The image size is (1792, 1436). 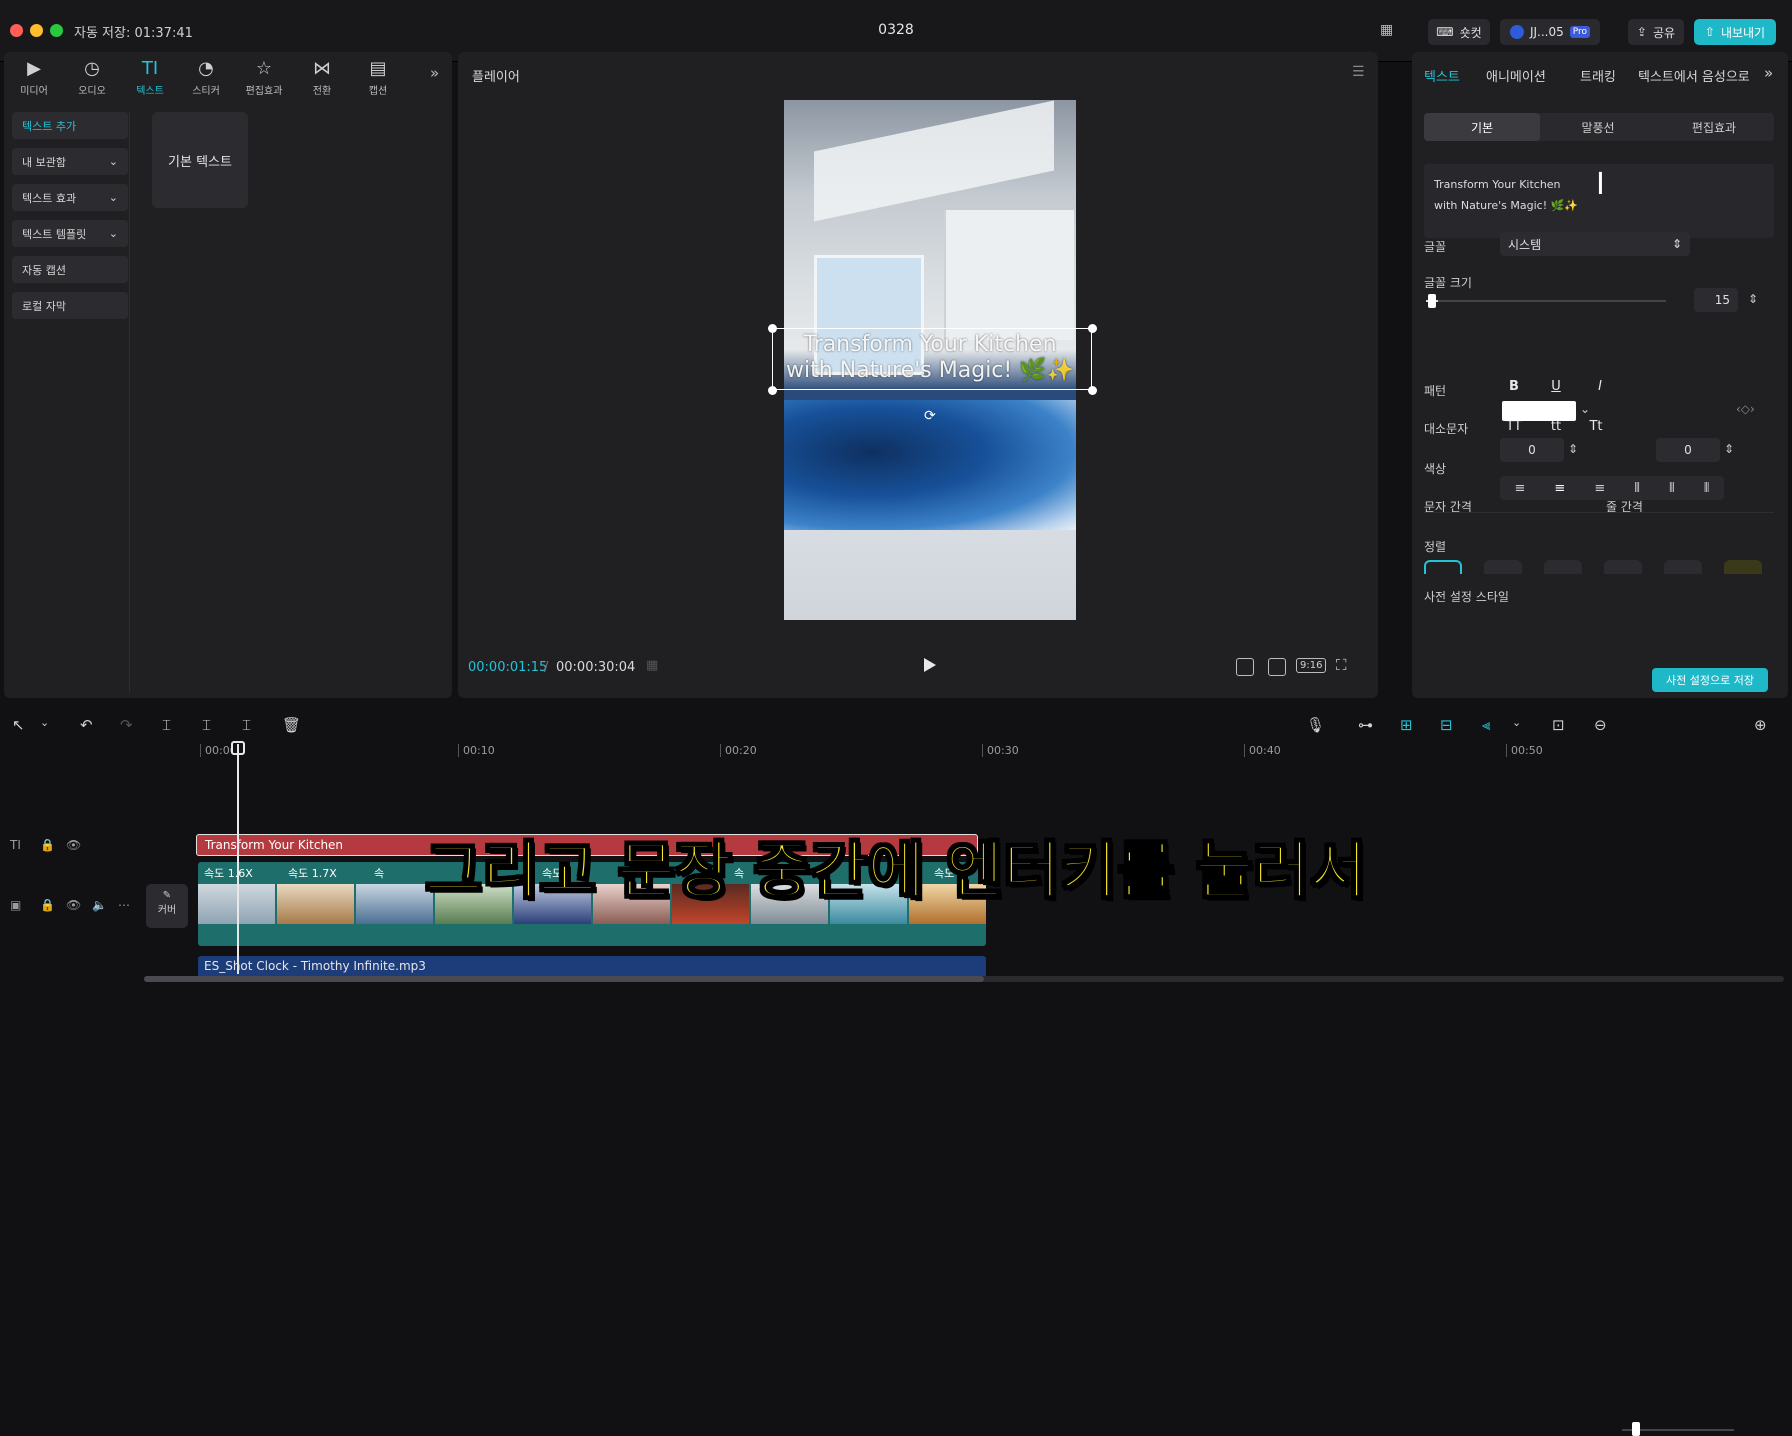 I want to click on zoom-out-icon: ⊖, so click(x=1600, y=725).